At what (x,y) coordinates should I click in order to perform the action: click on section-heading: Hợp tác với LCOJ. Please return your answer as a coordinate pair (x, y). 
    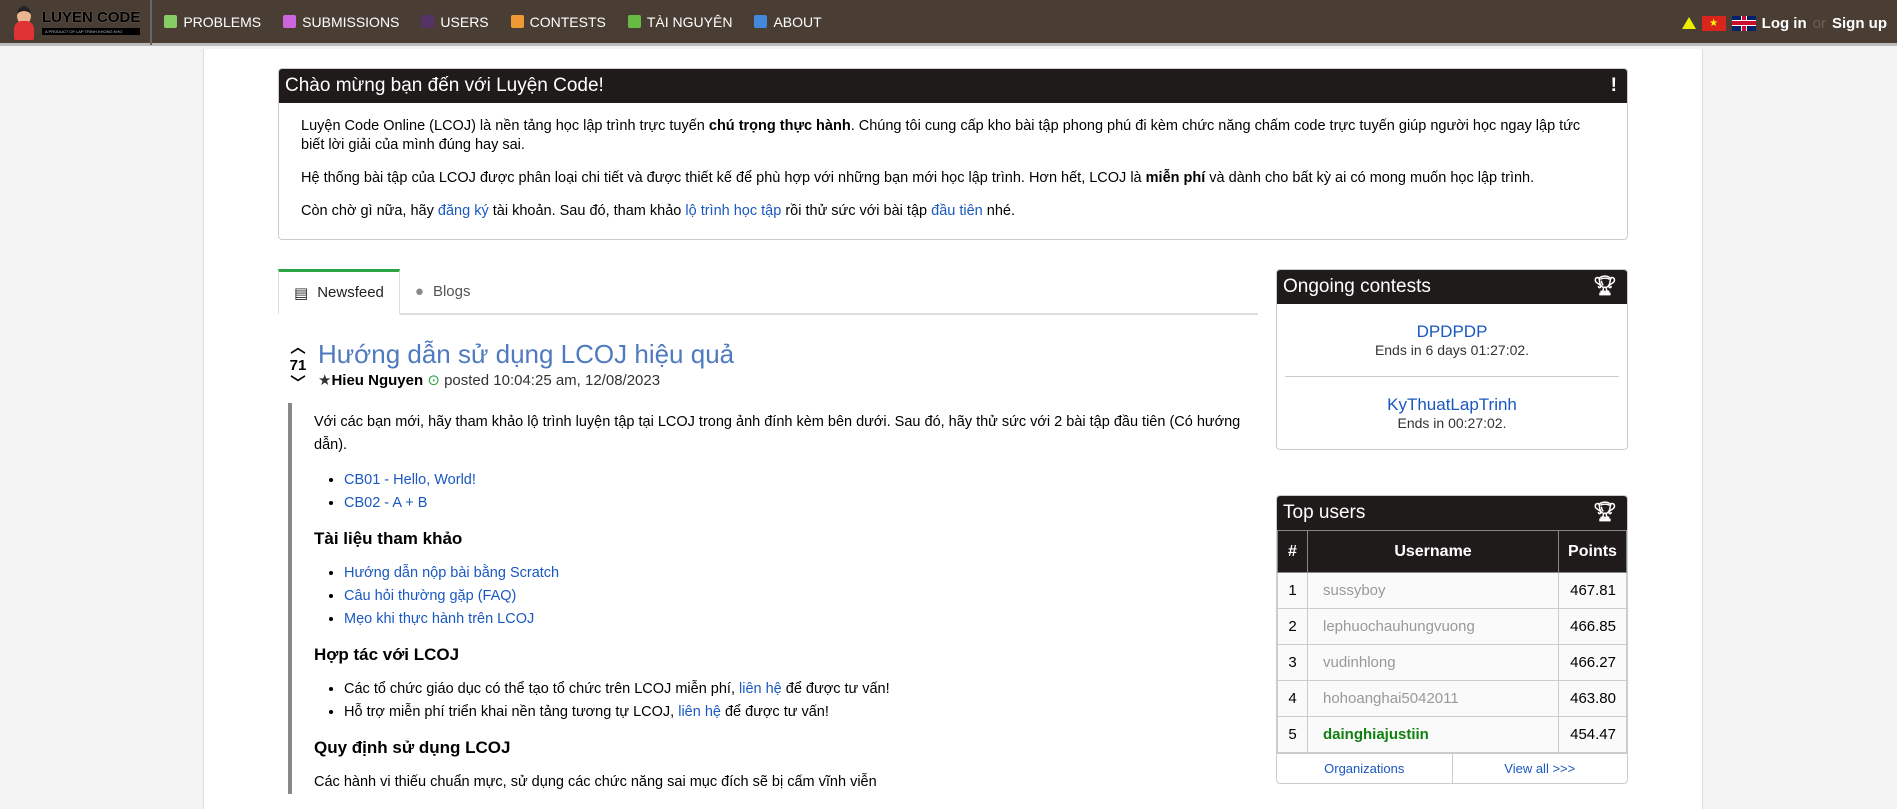
    Looking at the image, I should click on (387, 654).